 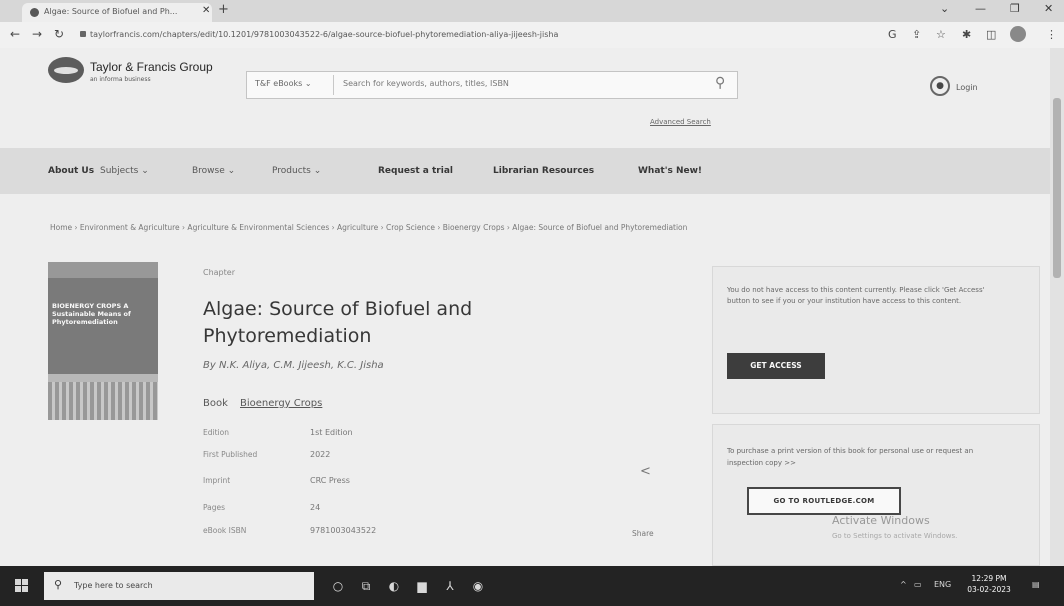 What do you see at coordinates (215, 403) in the screenshot?
I see `book-label: Book` at bounding box center [215, 403].